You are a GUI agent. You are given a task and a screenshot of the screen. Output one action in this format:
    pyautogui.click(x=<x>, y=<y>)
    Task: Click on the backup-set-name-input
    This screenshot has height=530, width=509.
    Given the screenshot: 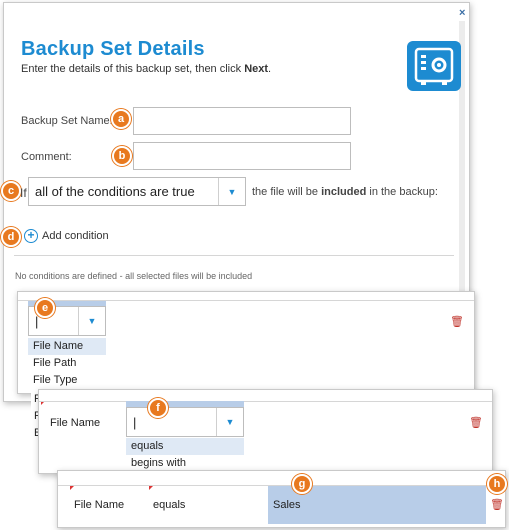 What is the action you would take?
    pyautogui.click(x=242, y=121)
    